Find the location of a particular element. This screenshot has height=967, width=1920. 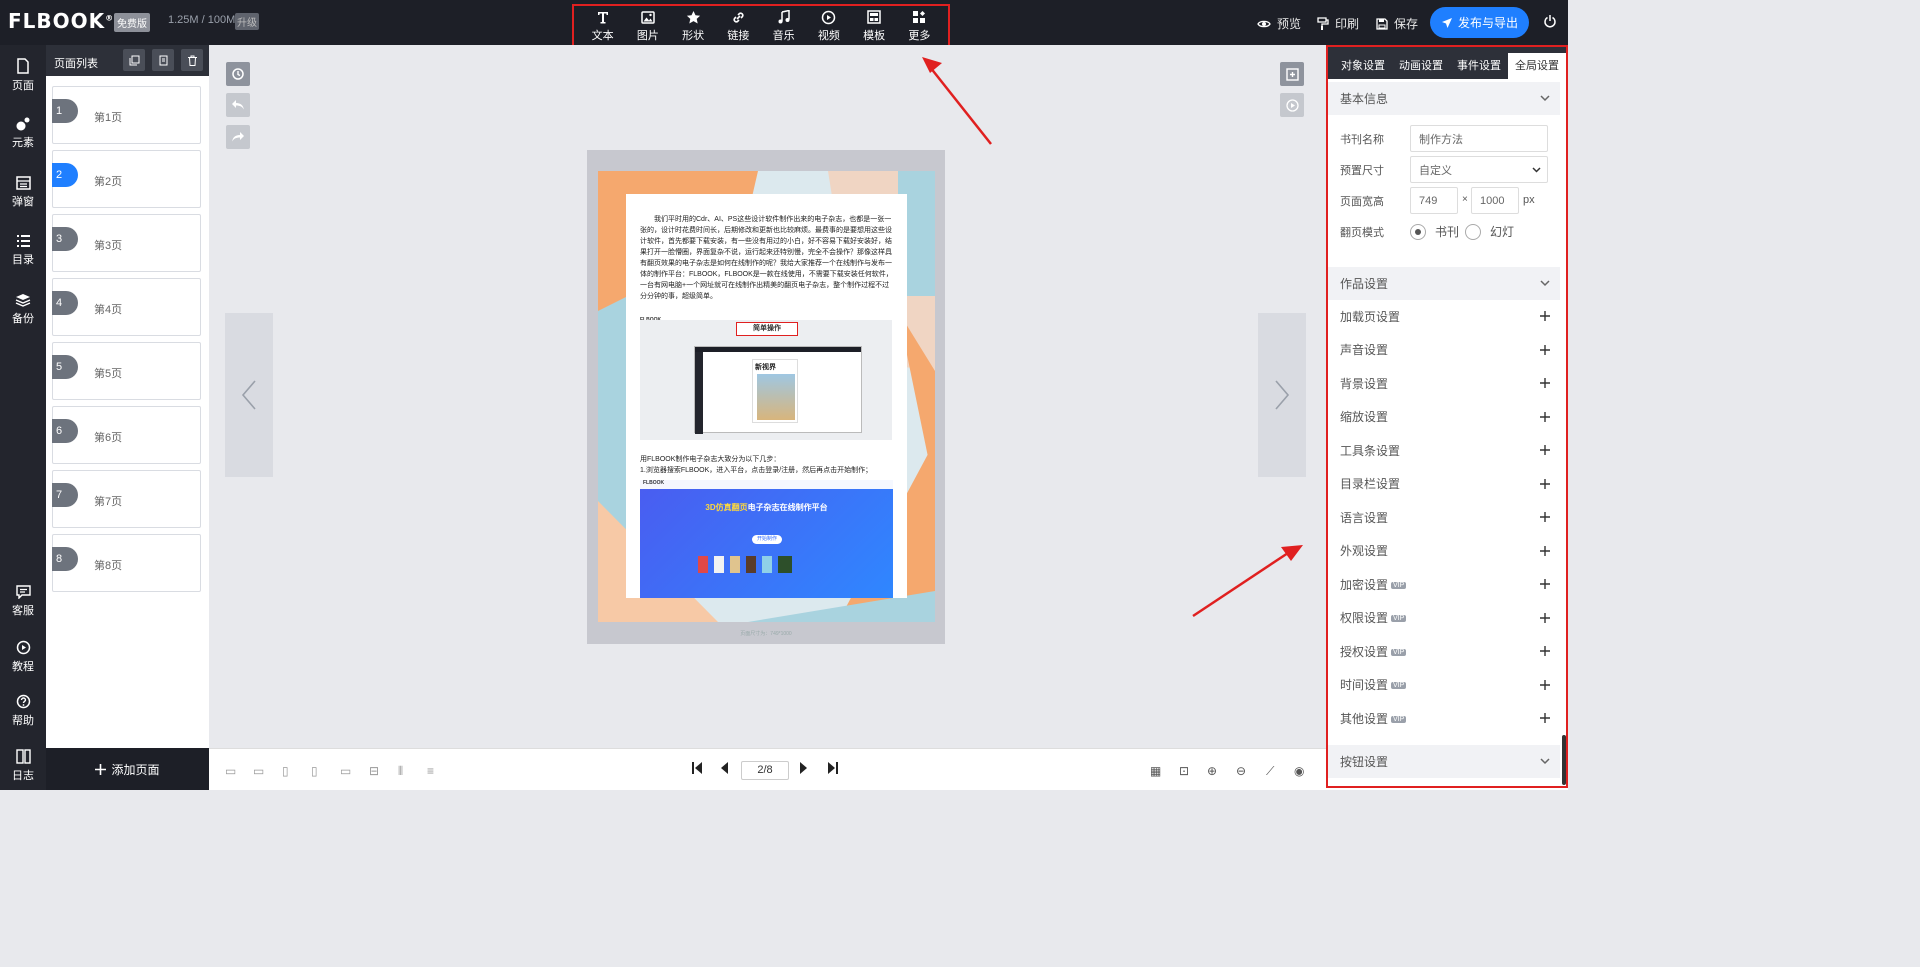

align-left-icon: ▭ is located at coordinates (230, 771).